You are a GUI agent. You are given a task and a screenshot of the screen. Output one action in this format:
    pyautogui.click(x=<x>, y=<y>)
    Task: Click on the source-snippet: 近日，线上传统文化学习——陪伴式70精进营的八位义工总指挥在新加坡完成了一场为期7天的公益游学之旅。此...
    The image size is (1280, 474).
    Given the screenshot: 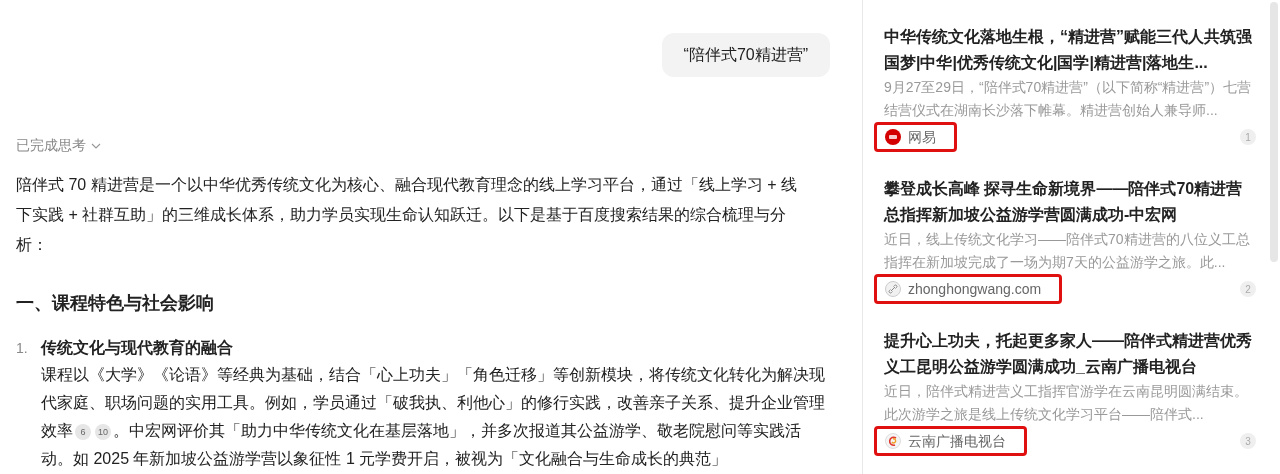 What is the action you would take?
    pyautogui.click(x=1067, y=251)
    